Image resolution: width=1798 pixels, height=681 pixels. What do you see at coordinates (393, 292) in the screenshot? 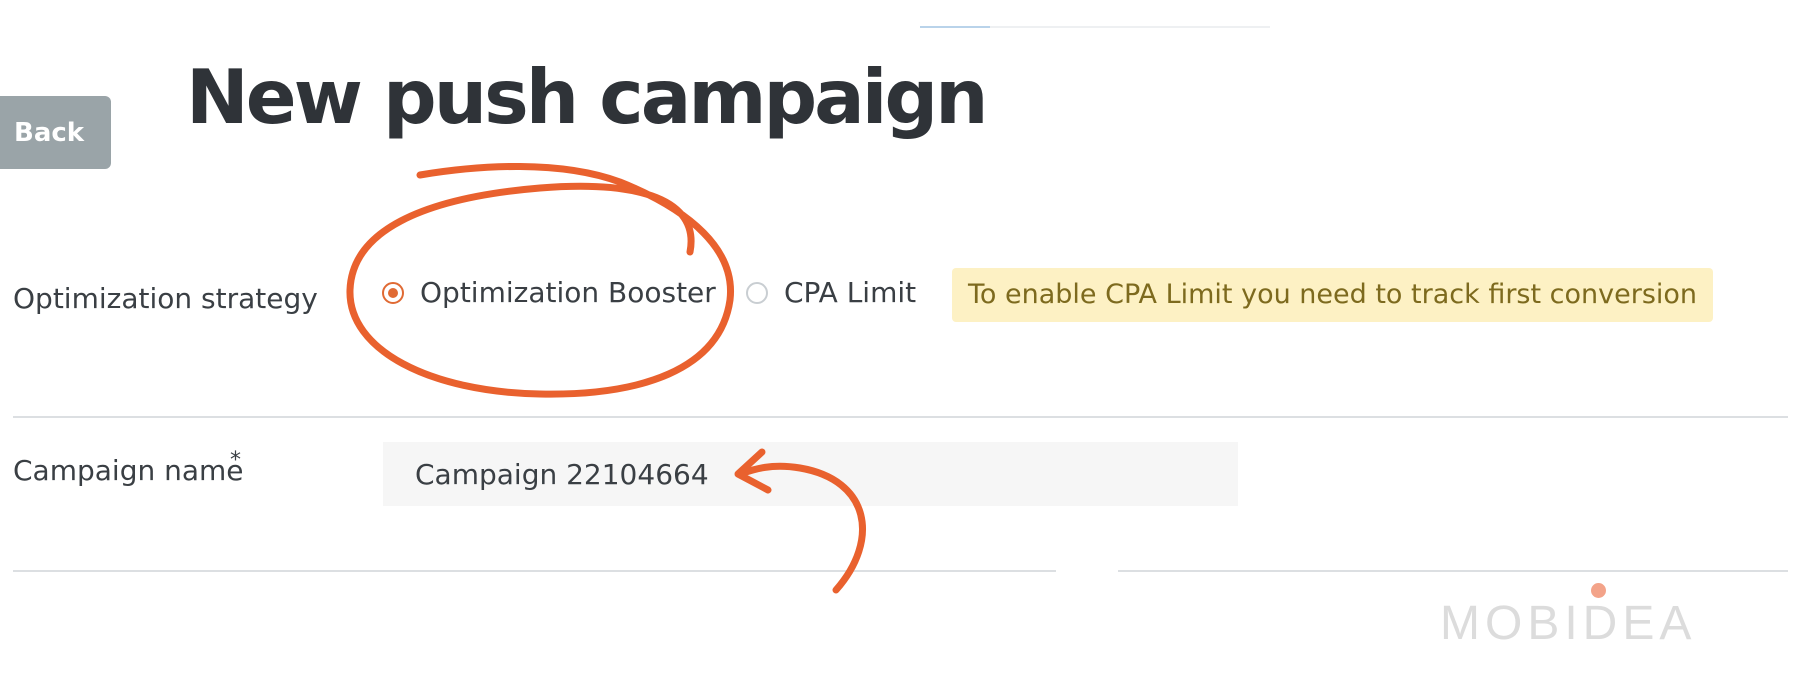
I see `radio-selected-icon` at bounding box center [393, 292].